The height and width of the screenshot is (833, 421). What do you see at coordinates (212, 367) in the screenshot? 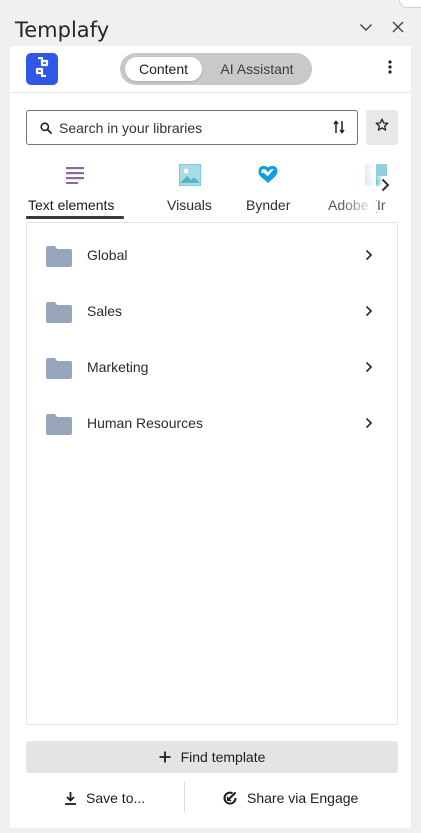
I see `list-item: Marketing` at bounding box center [212, 367].